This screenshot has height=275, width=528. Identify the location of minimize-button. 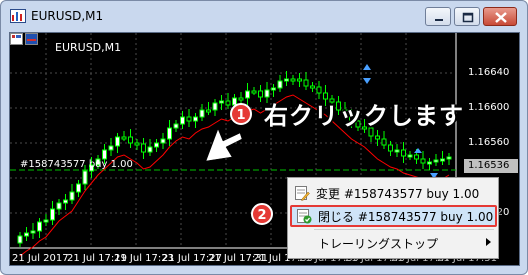
(438, 16).